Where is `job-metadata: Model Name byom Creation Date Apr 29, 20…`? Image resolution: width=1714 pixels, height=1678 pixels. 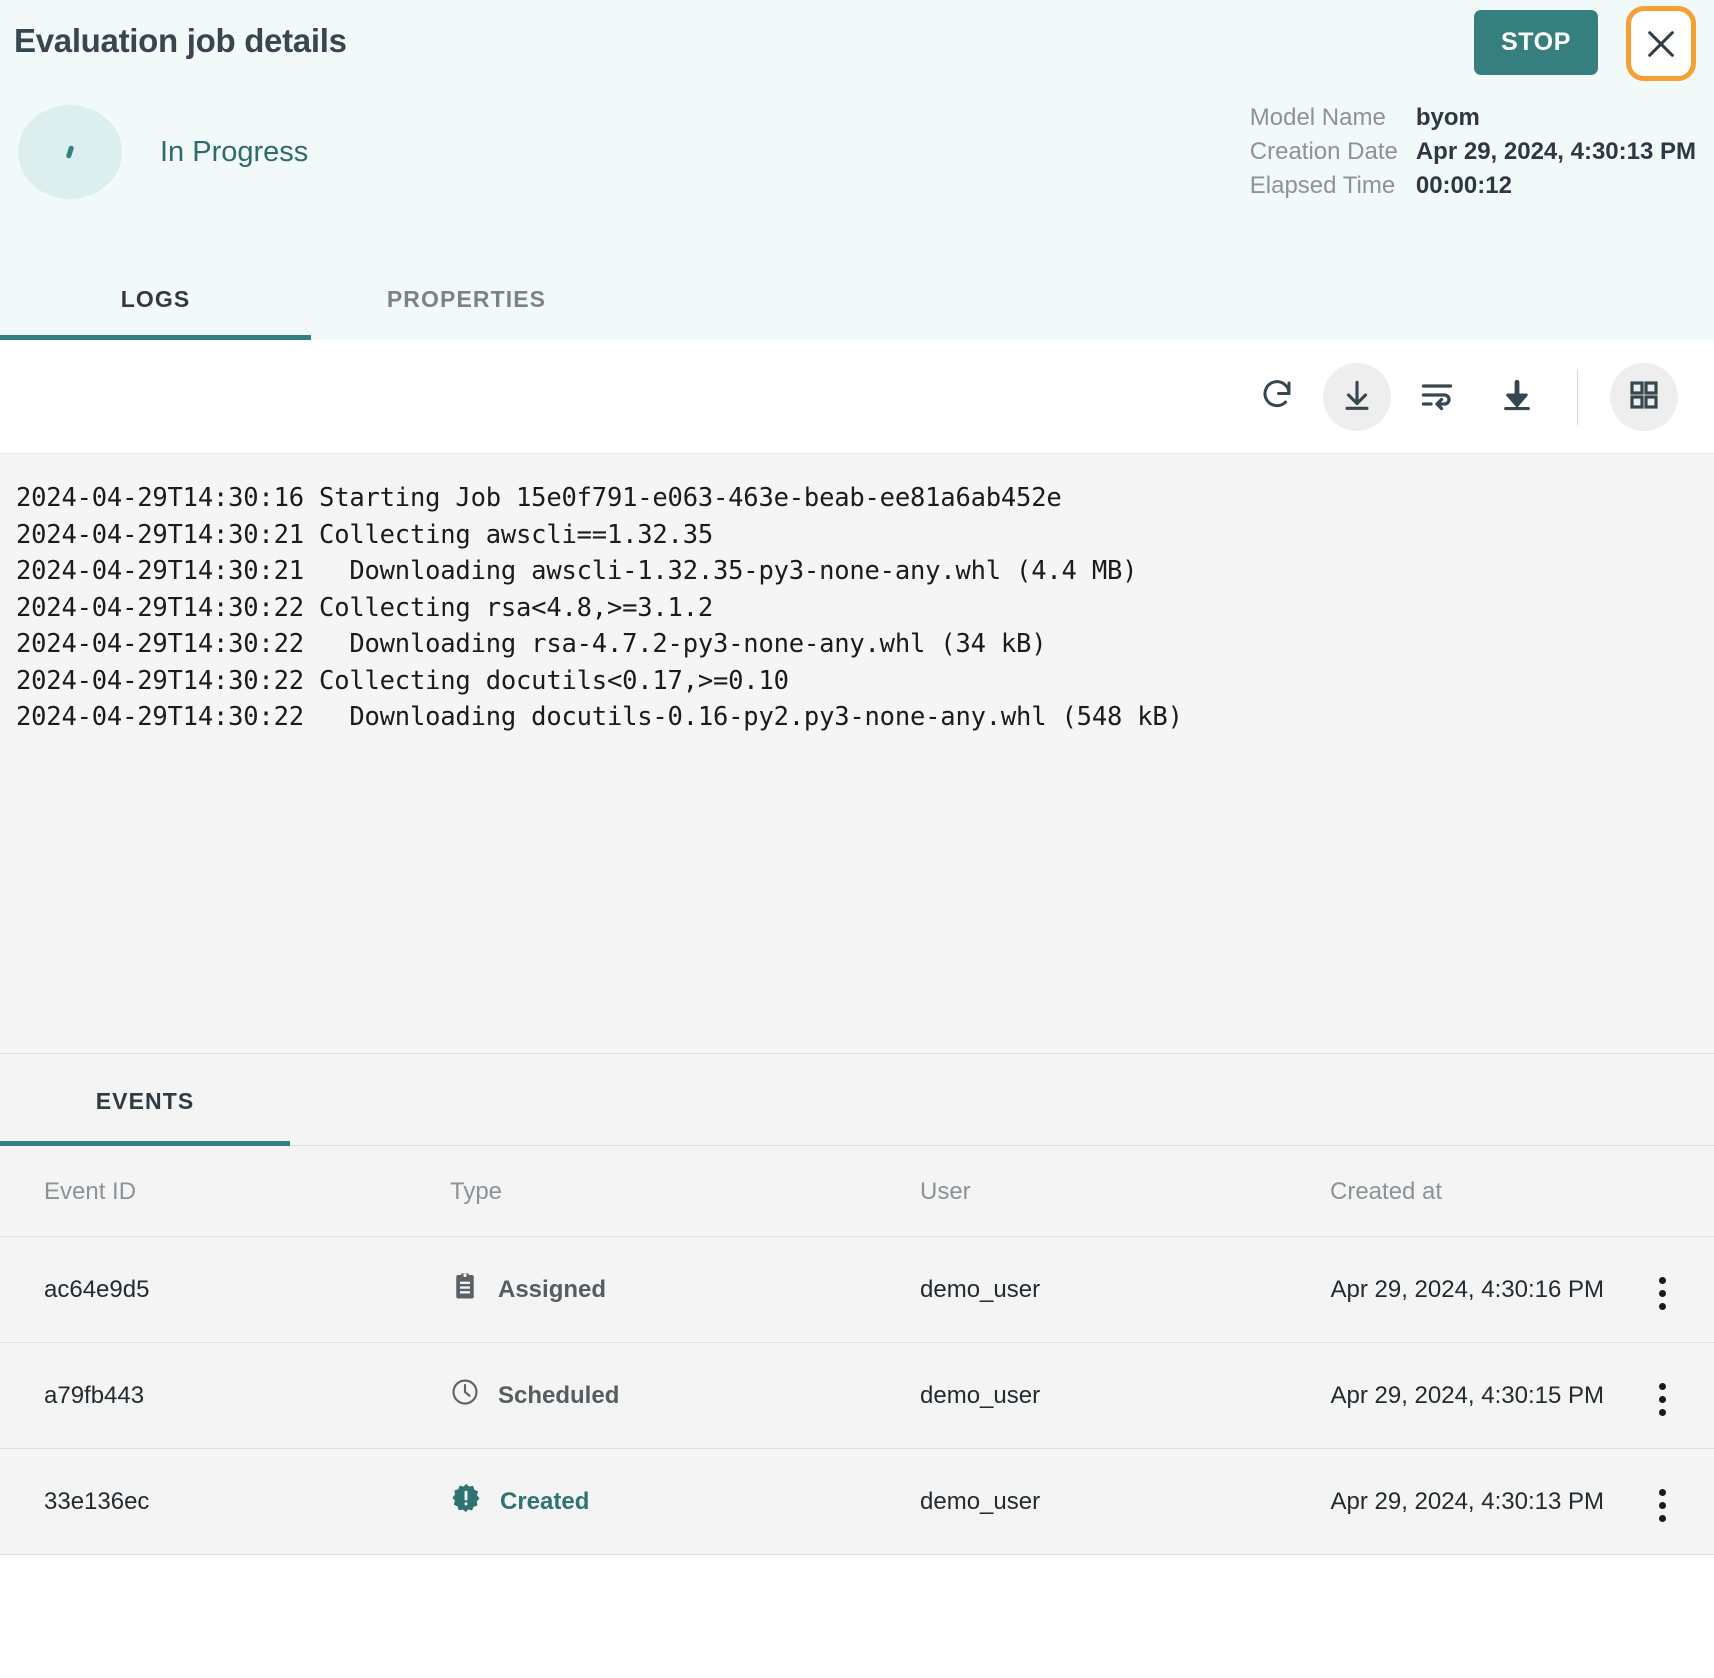
job-metadata: Model Name byom Creation Date Apr 29, 20… is located at coordinates (1473, 152).